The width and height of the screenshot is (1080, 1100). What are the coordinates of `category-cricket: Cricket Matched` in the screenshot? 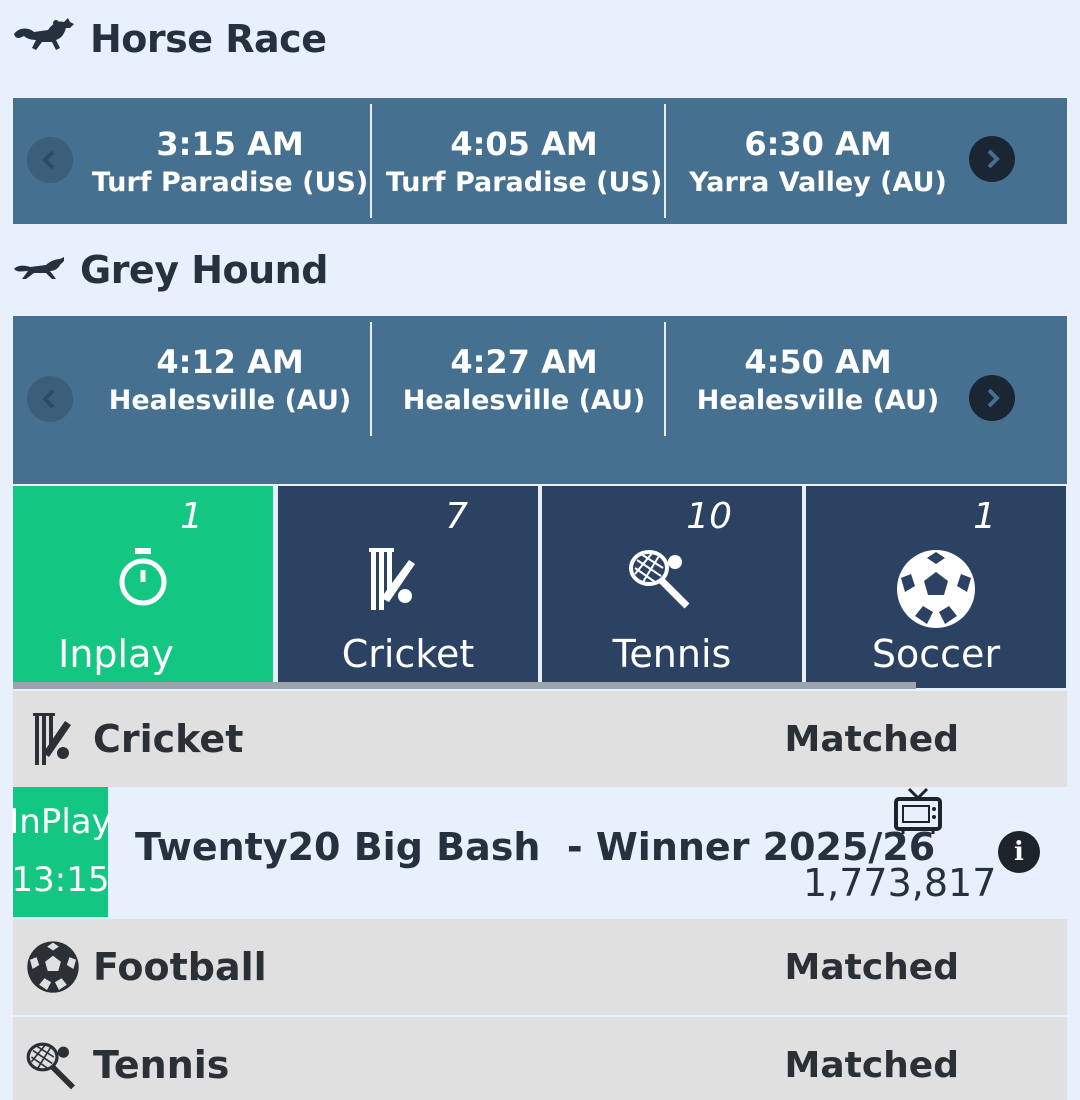 It's located at (540, 739).